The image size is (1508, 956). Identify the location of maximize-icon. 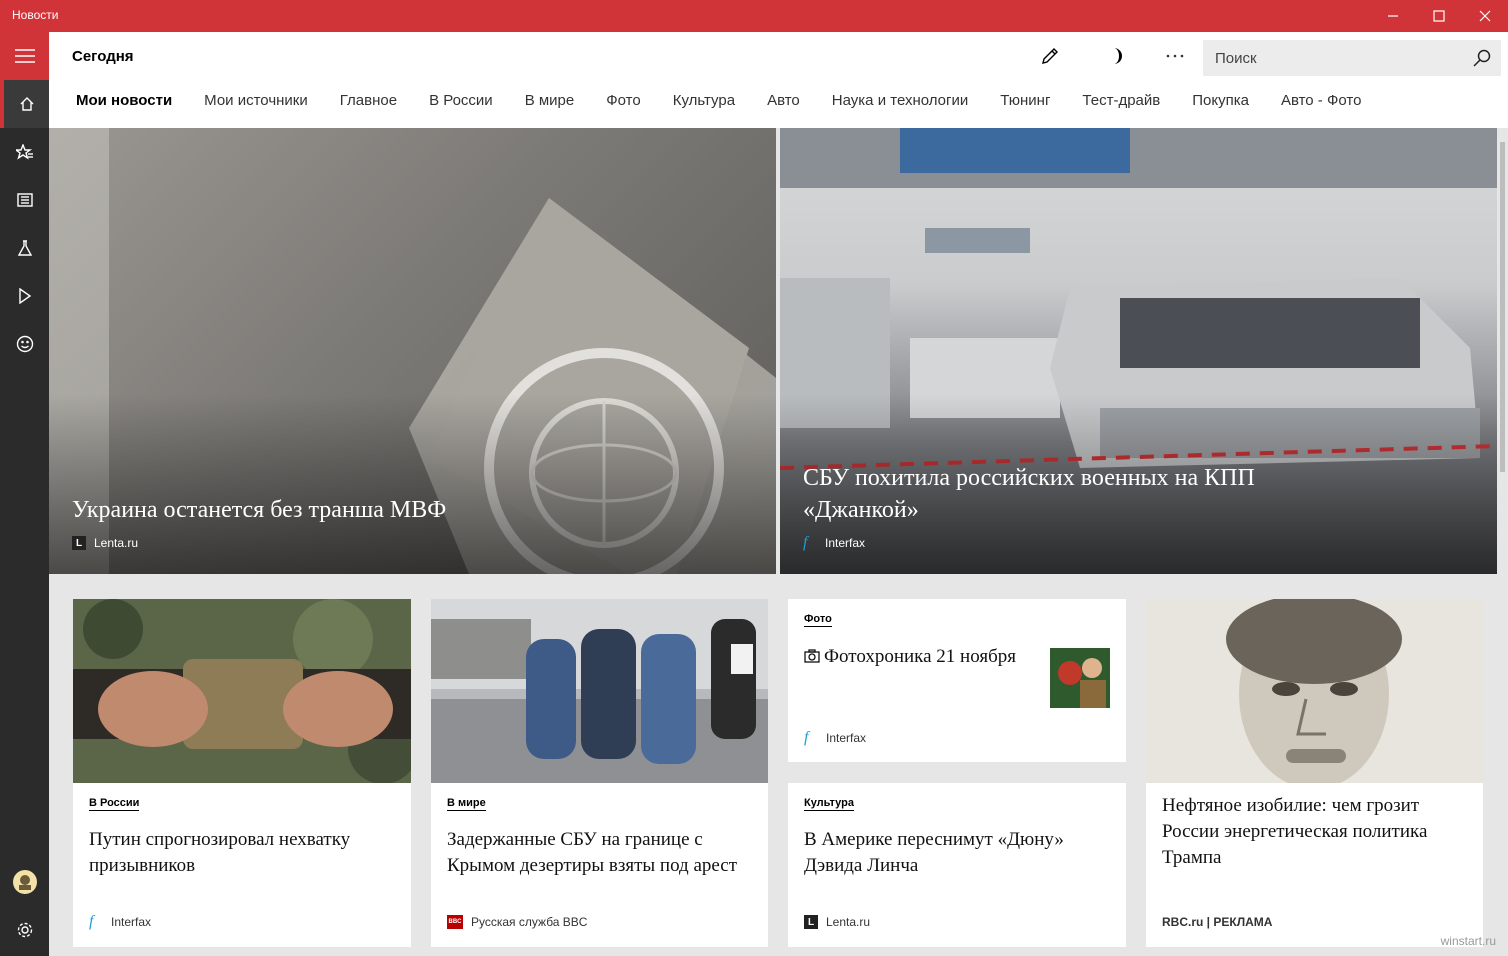
(1439, 16).